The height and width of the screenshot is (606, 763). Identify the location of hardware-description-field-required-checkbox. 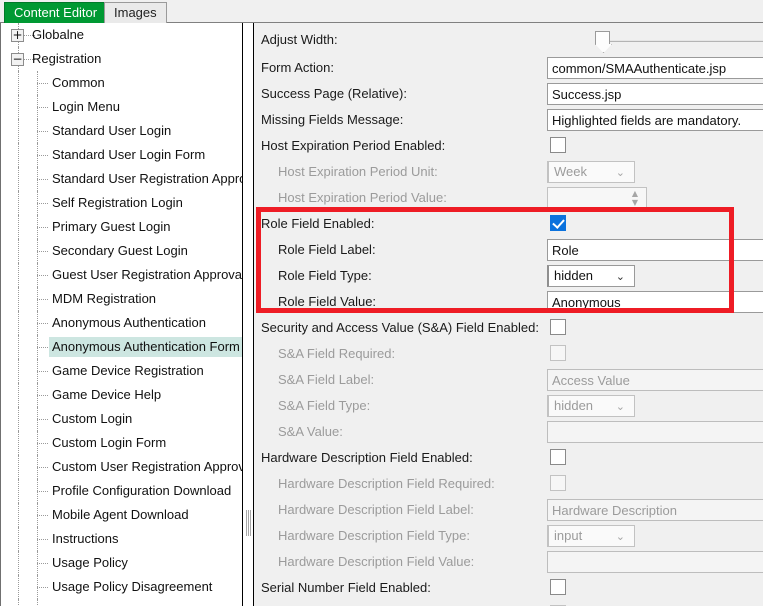
(558, 483).